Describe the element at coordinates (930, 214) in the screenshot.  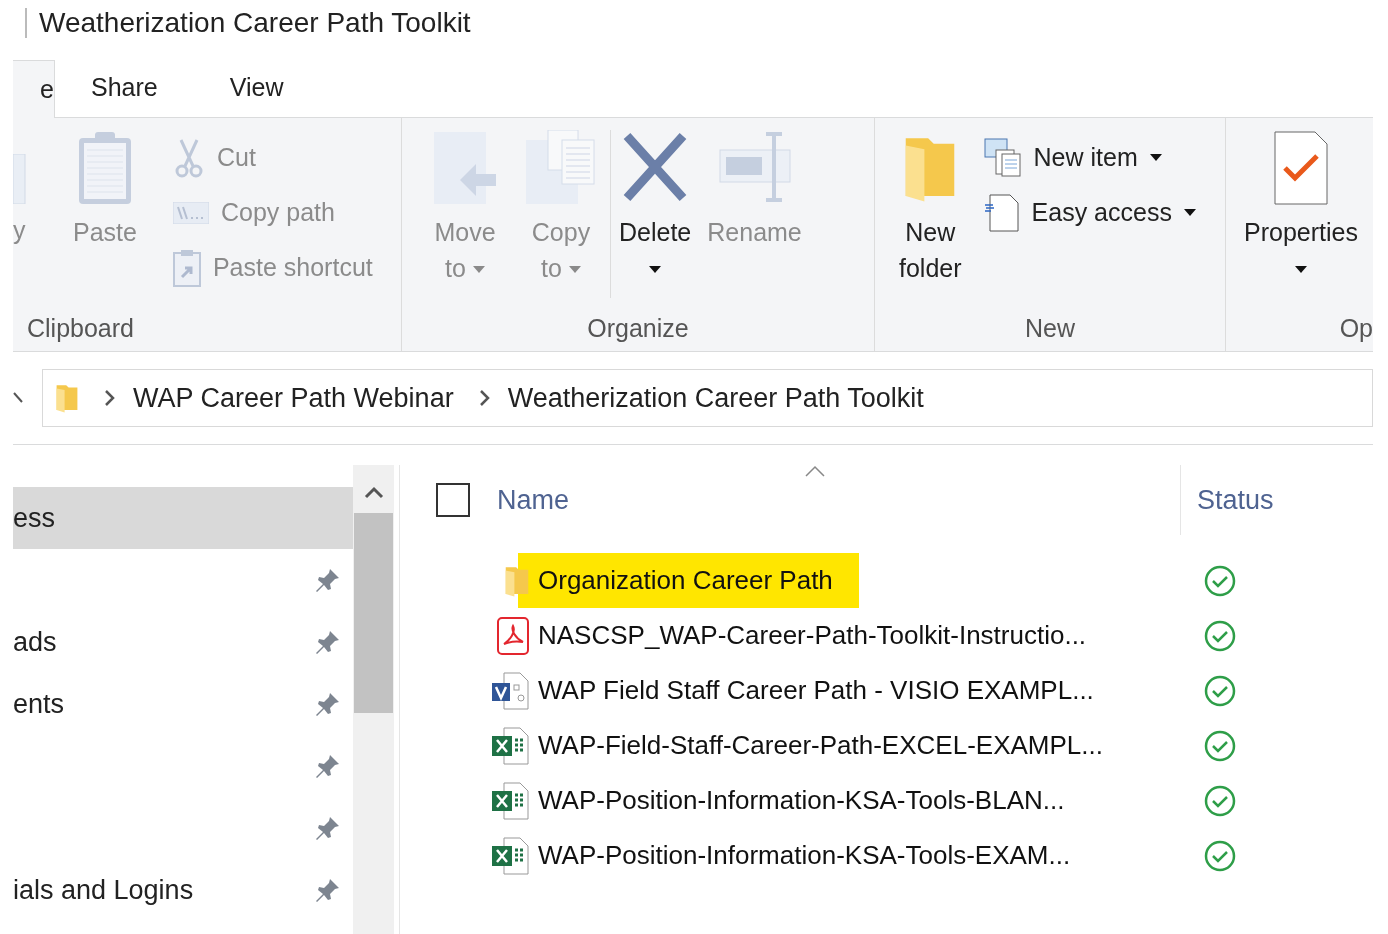
I see `new-folder-button: New folder` at that location.